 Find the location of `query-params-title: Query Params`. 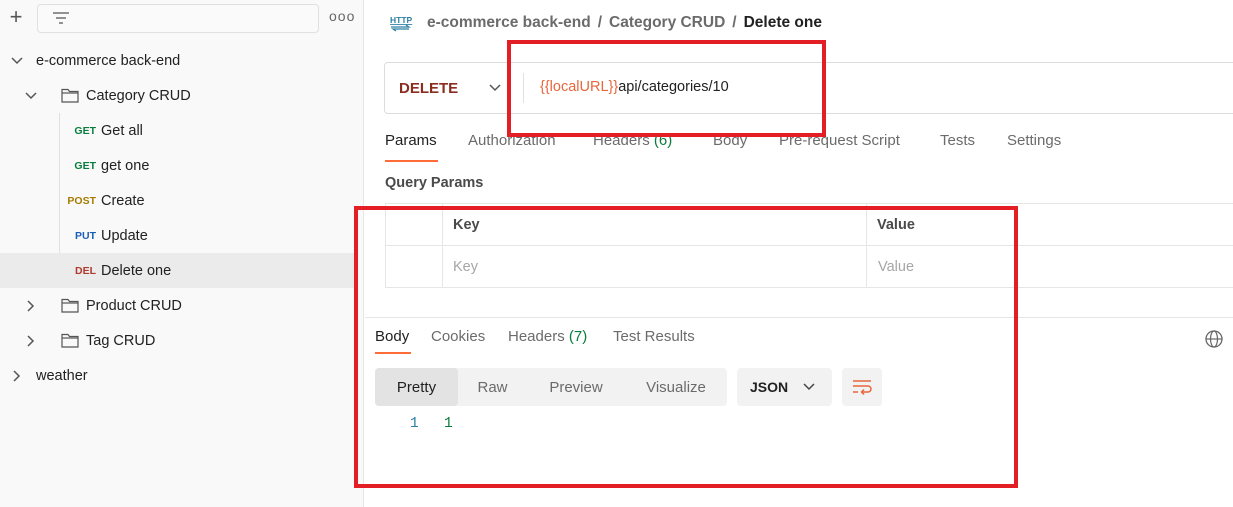

query-params-title: Query Params is located at coordinates (434, 183).